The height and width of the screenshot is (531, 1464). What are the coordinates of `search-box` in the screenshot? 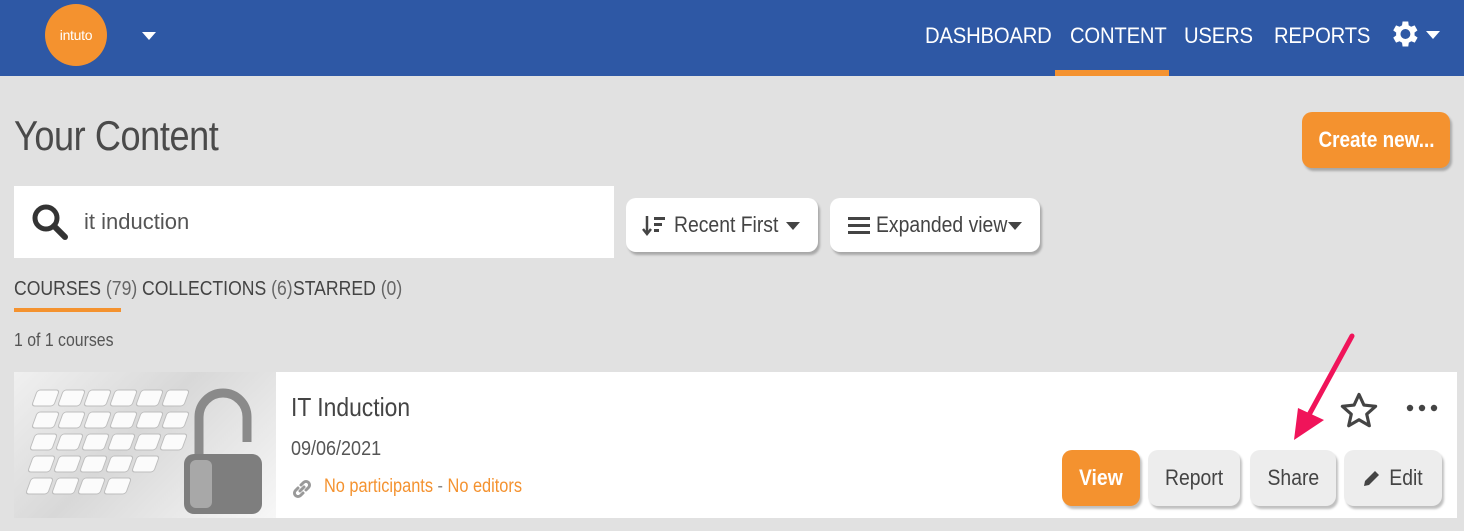 It's located at (314, 222).